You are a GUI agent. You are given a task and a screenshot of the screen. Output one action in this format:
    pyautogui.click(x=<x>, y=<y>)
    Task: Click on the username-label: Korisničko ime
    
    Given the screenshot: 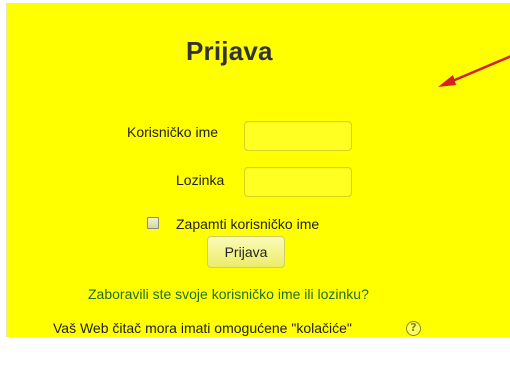 What is the action you would take?
    pyautogui.click(x=173, y=132)
    